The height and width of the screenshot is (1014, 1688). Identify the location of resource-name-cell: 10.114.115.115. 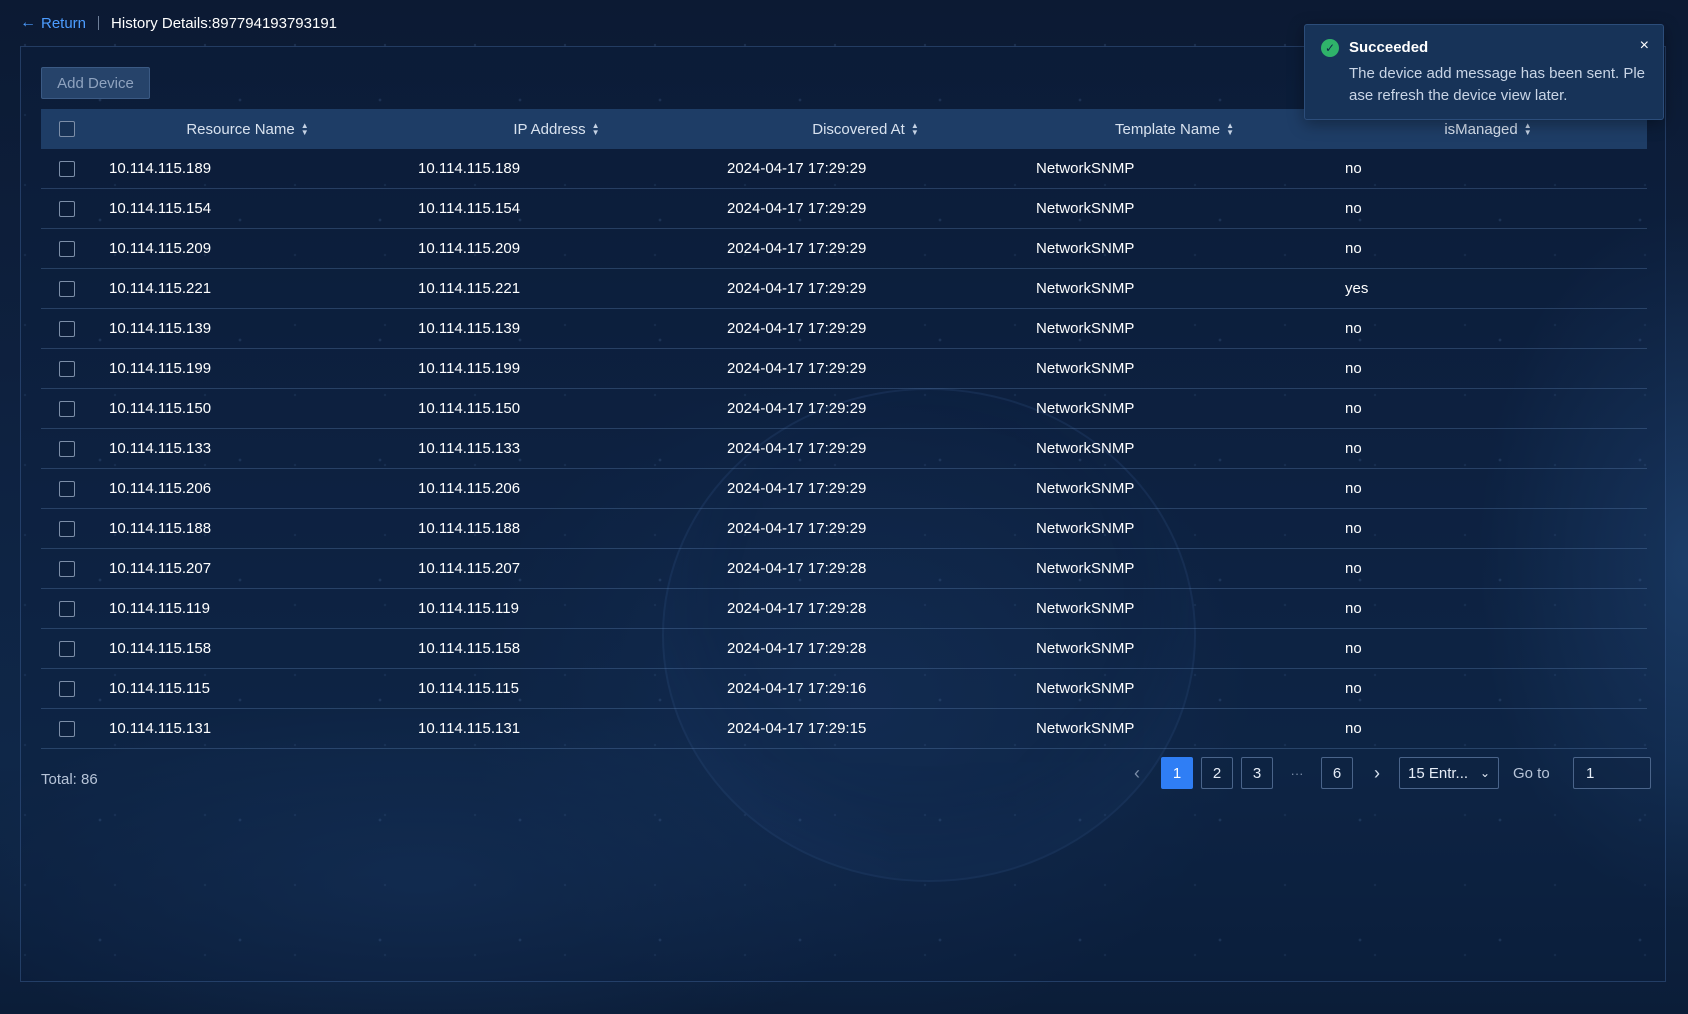
(159, 688).